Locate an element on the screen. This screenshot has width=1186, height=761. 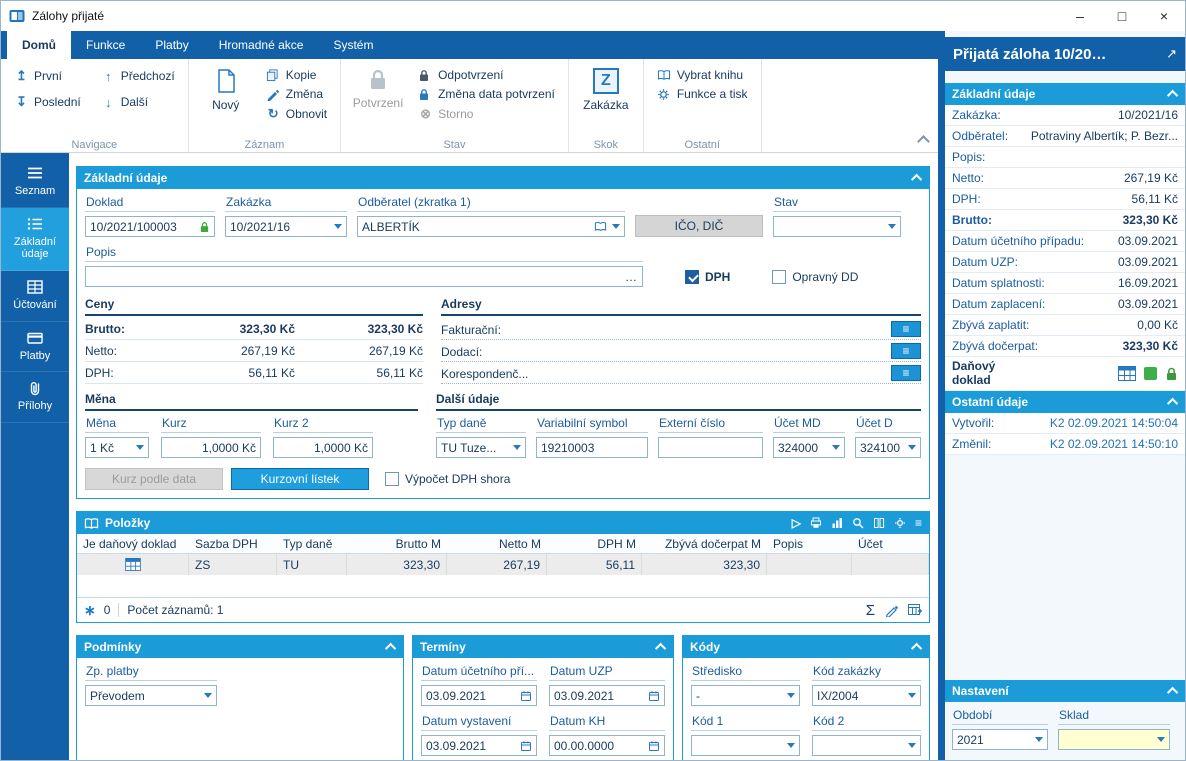
chart-icon is located at coordinates (837, 523).